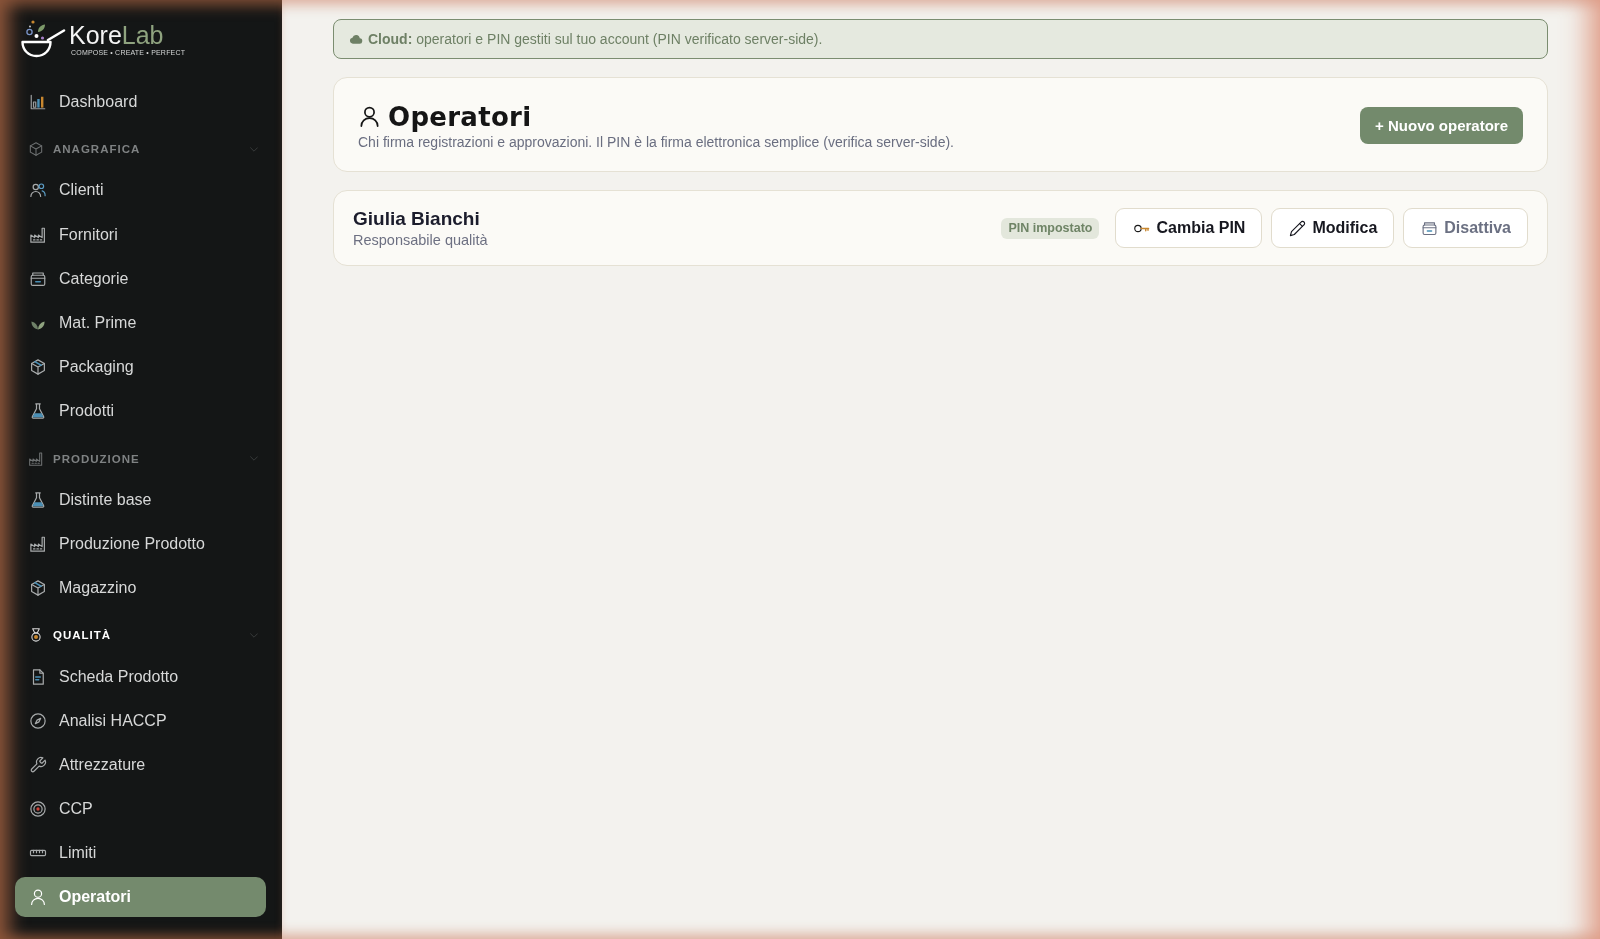 This screenshot has width=1600, height=939. What do you see at coordinates (36, 635) in the screenshot?
I see `medal-icon` at bounding box center [36, 635].